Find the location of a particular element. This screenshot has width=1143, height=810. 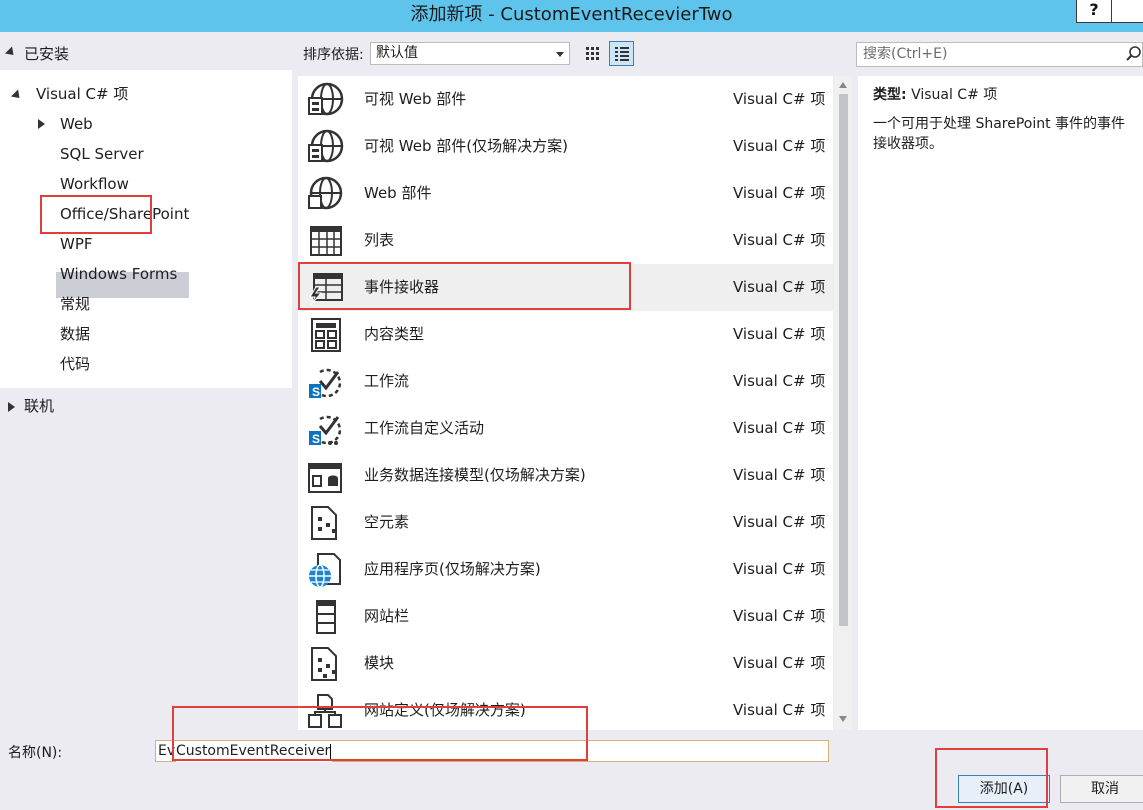

annotation-box-category is located at coordinates (96, 214).